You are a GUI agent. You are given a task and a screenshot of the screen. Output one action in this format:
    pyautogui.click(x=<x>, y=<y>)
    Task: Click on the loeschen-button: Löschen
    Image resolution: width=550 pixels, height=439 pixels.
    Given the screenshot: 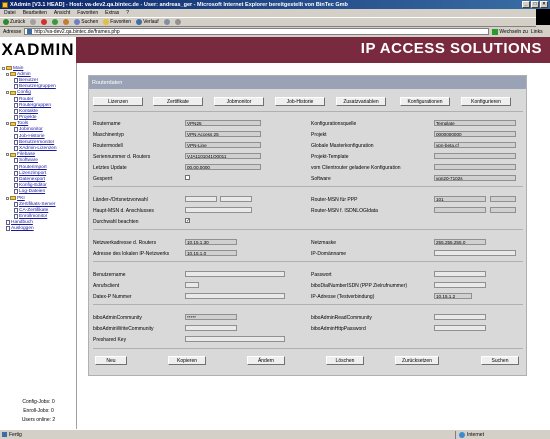 What is the action you would take?
    pyautogui.click(x=345, y=360)
    